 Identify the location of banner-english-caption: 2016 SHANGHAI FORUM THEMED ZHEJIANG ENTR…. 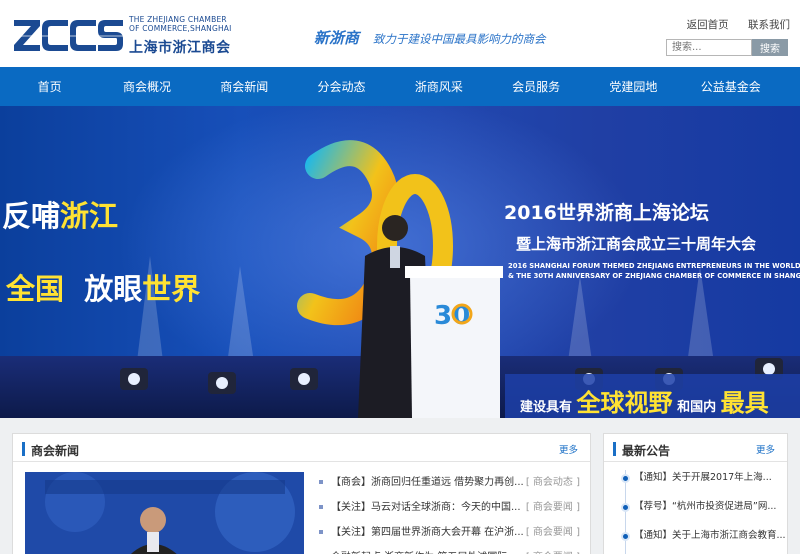
(654, 271).